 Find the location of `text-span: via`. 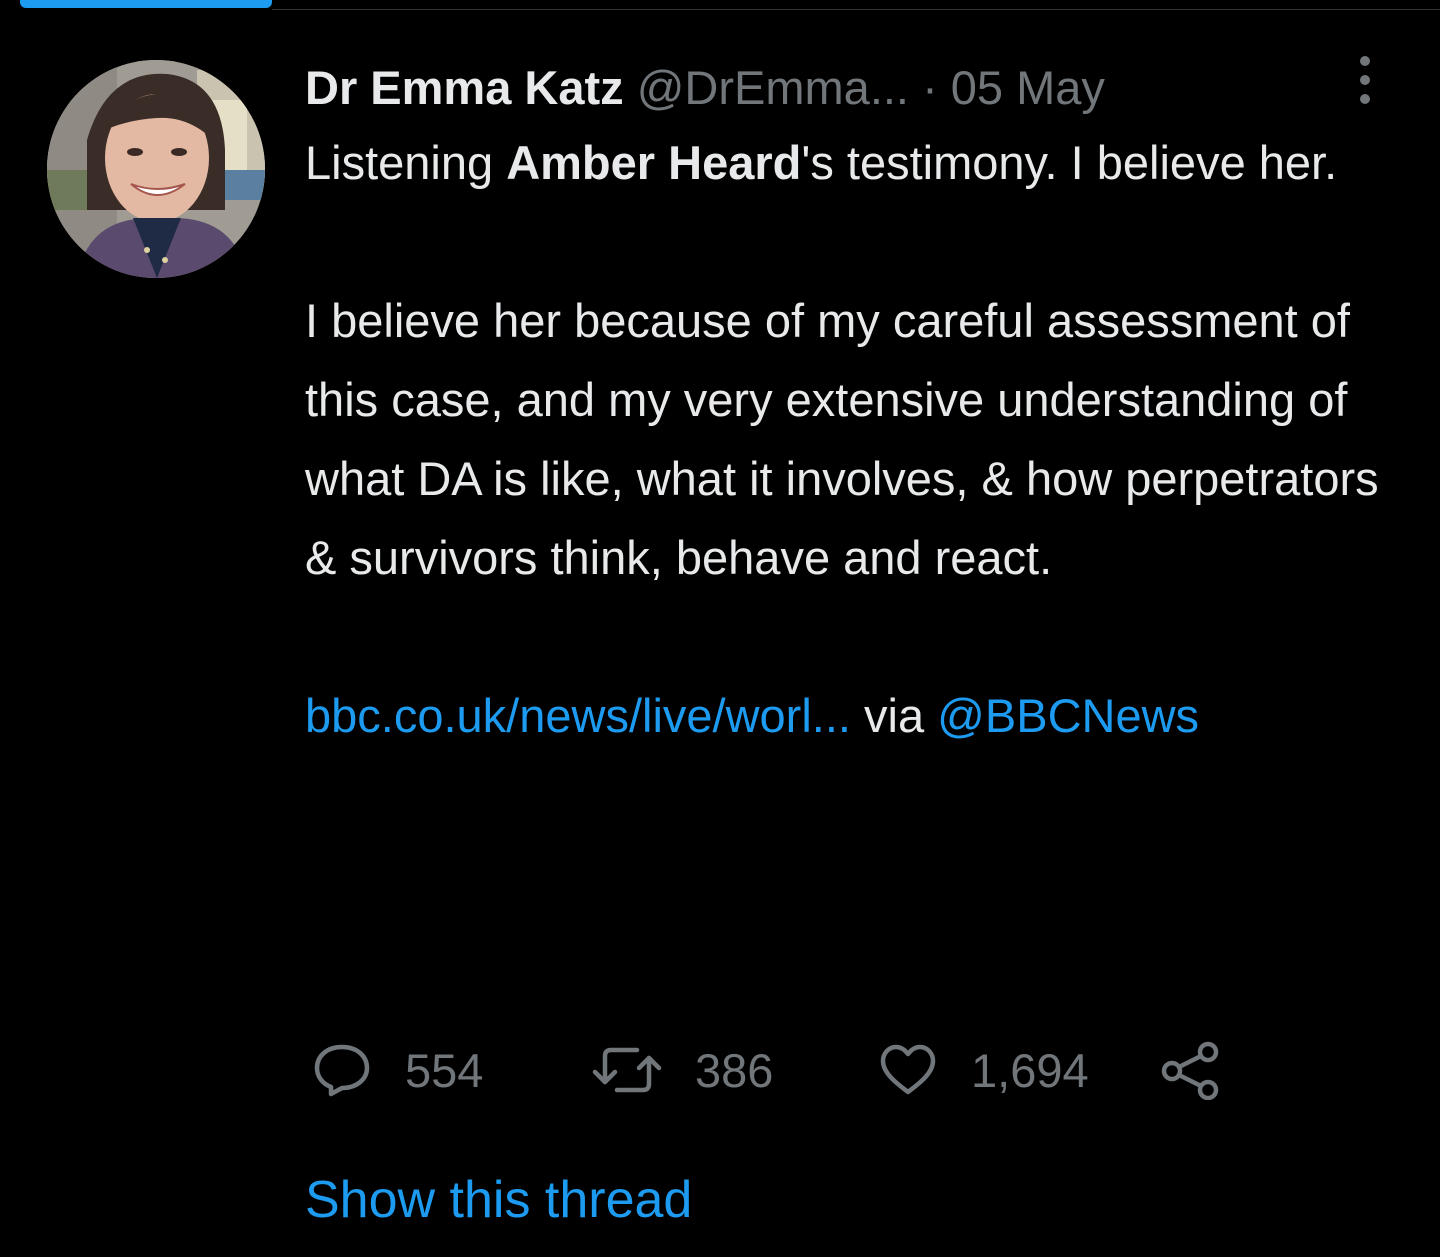

text-span: via is located at coordinates (894, 715).